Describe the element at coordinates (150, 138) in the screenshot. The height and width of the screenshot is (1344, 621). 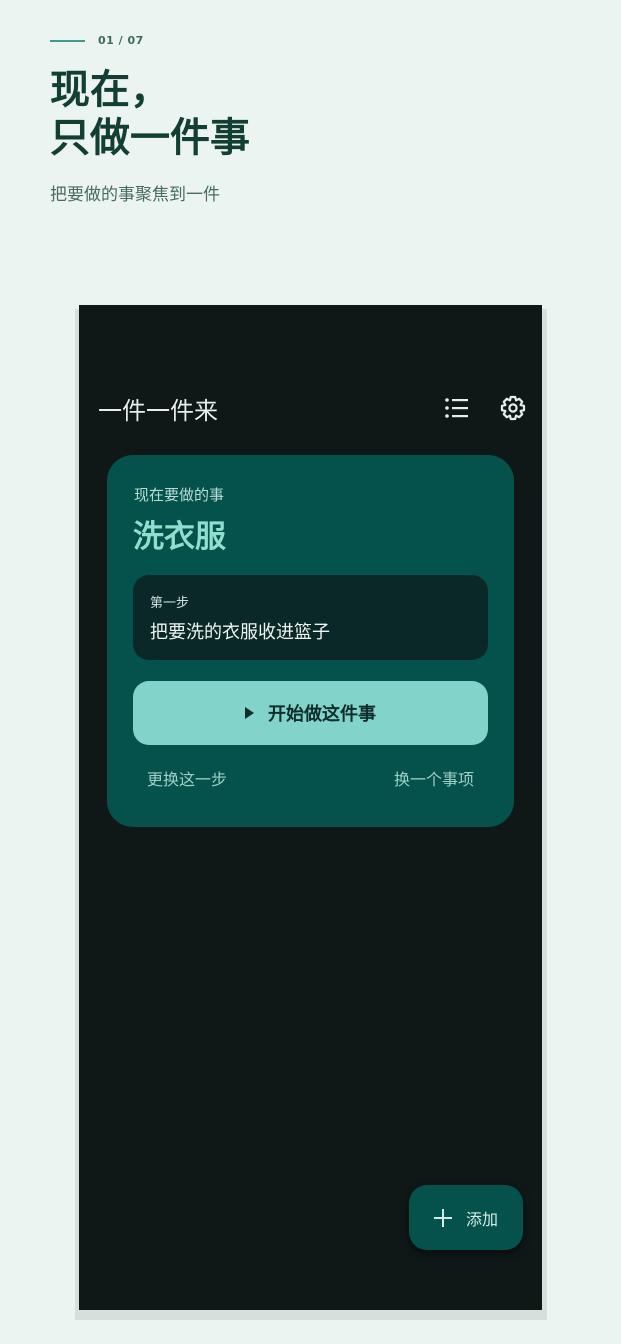
I see `headline-line-2: 只做一件事` at that location.